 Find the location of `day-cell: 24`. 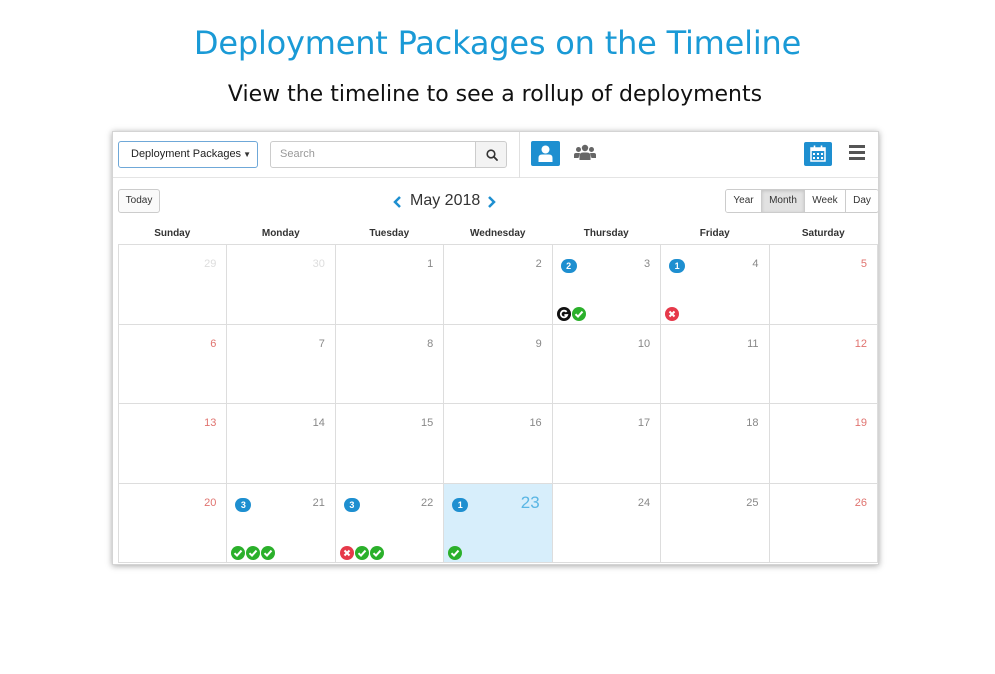

day-cell: 24 is located at coordinates (607, 523).